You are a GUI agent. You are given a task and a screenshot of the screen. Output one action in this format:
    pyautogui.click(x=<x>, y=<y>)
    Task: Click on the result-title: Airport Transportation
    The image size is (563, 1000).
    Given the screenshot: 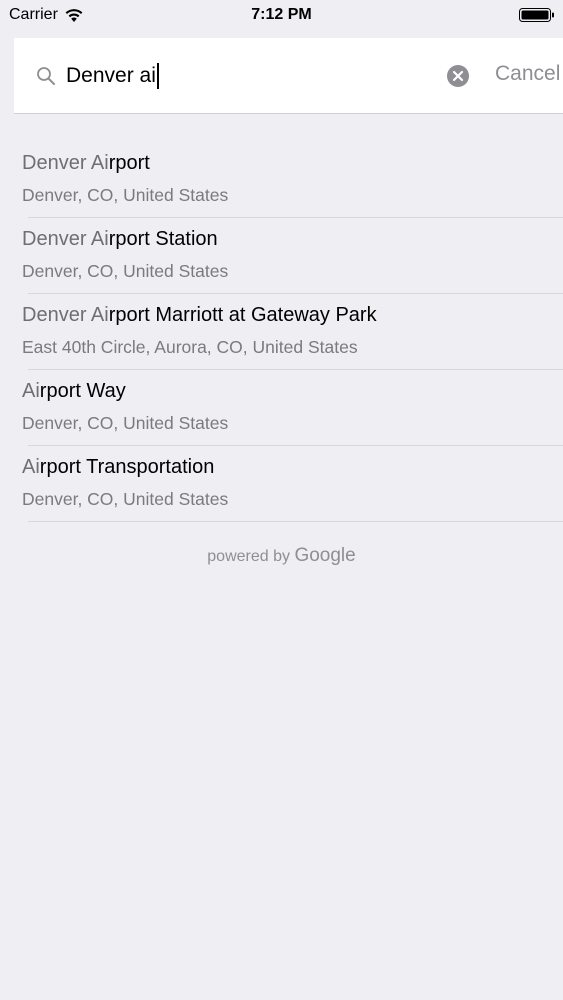 What is the action you would take?
    pyautogui.click(x=118, y=467)
    